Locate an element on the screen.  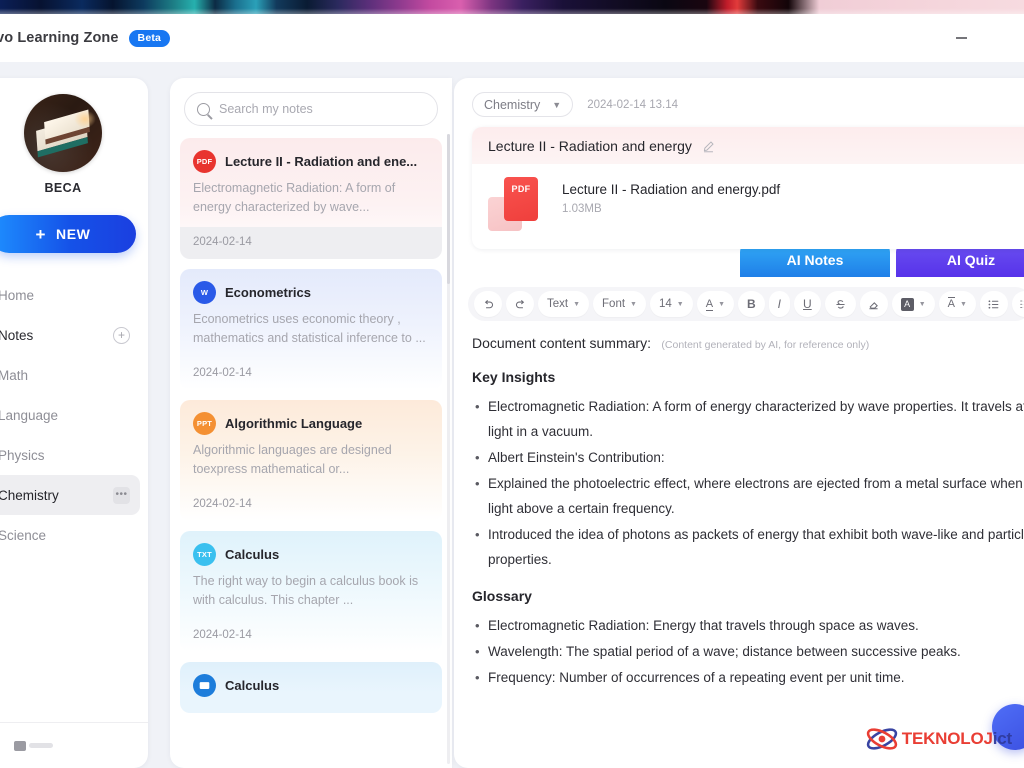
note-card: Calculus is located at coordinates (311, 687).